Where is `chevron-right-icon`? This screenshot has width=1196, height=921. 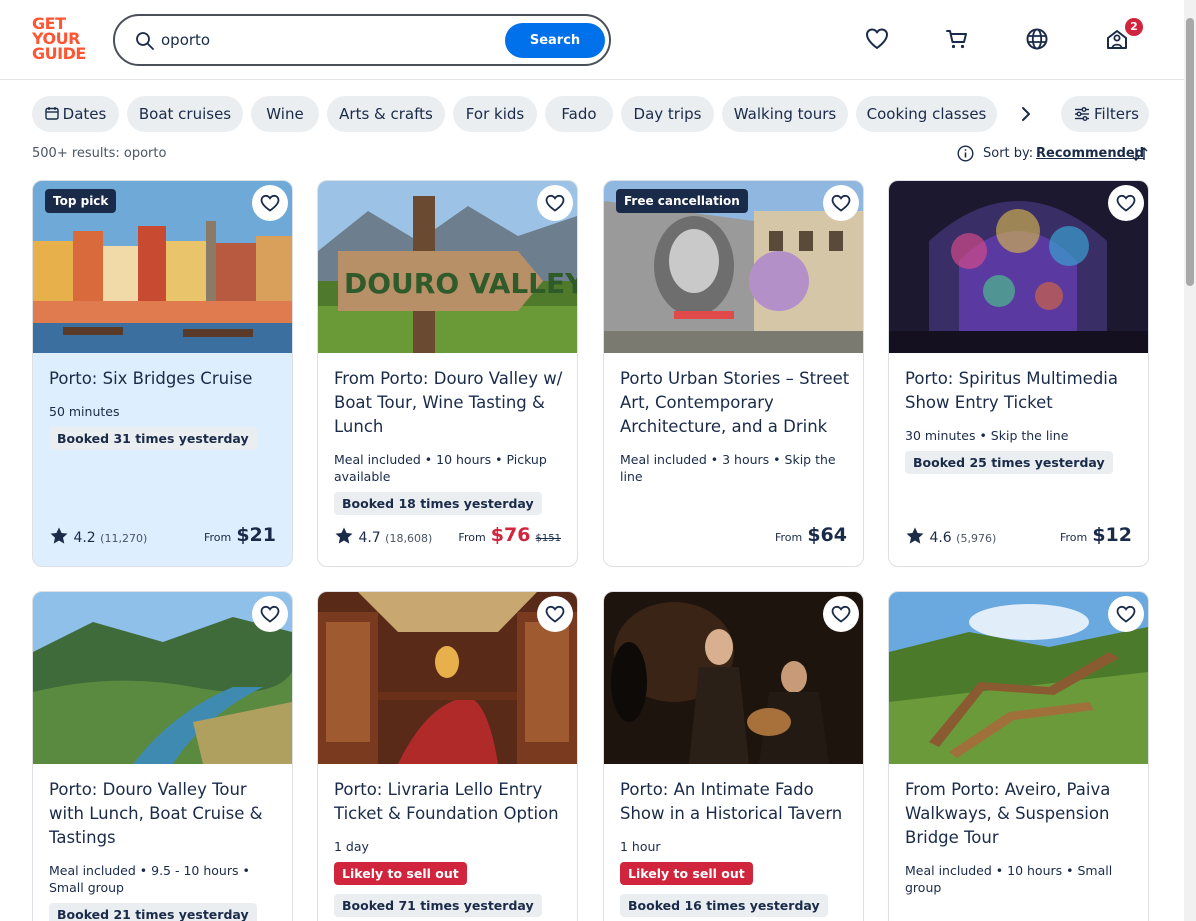
chevron-right-icon is located at coordinates (1026, 114).